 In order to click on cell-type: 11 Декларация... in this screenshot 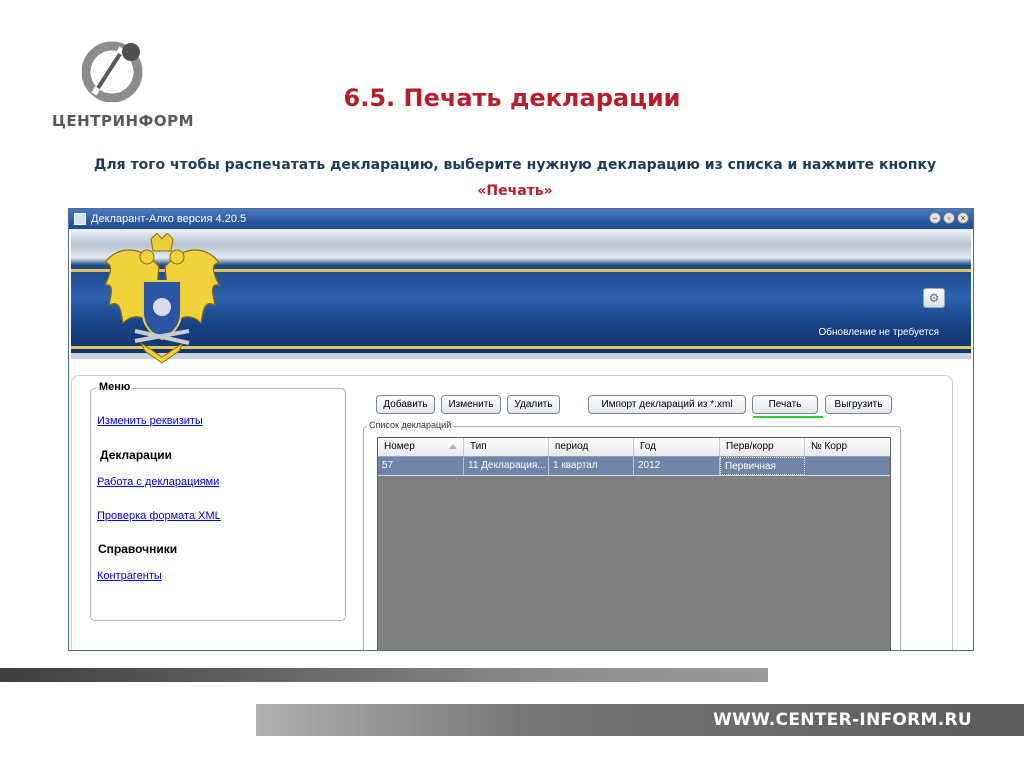, I will do `click(506, 466)`.